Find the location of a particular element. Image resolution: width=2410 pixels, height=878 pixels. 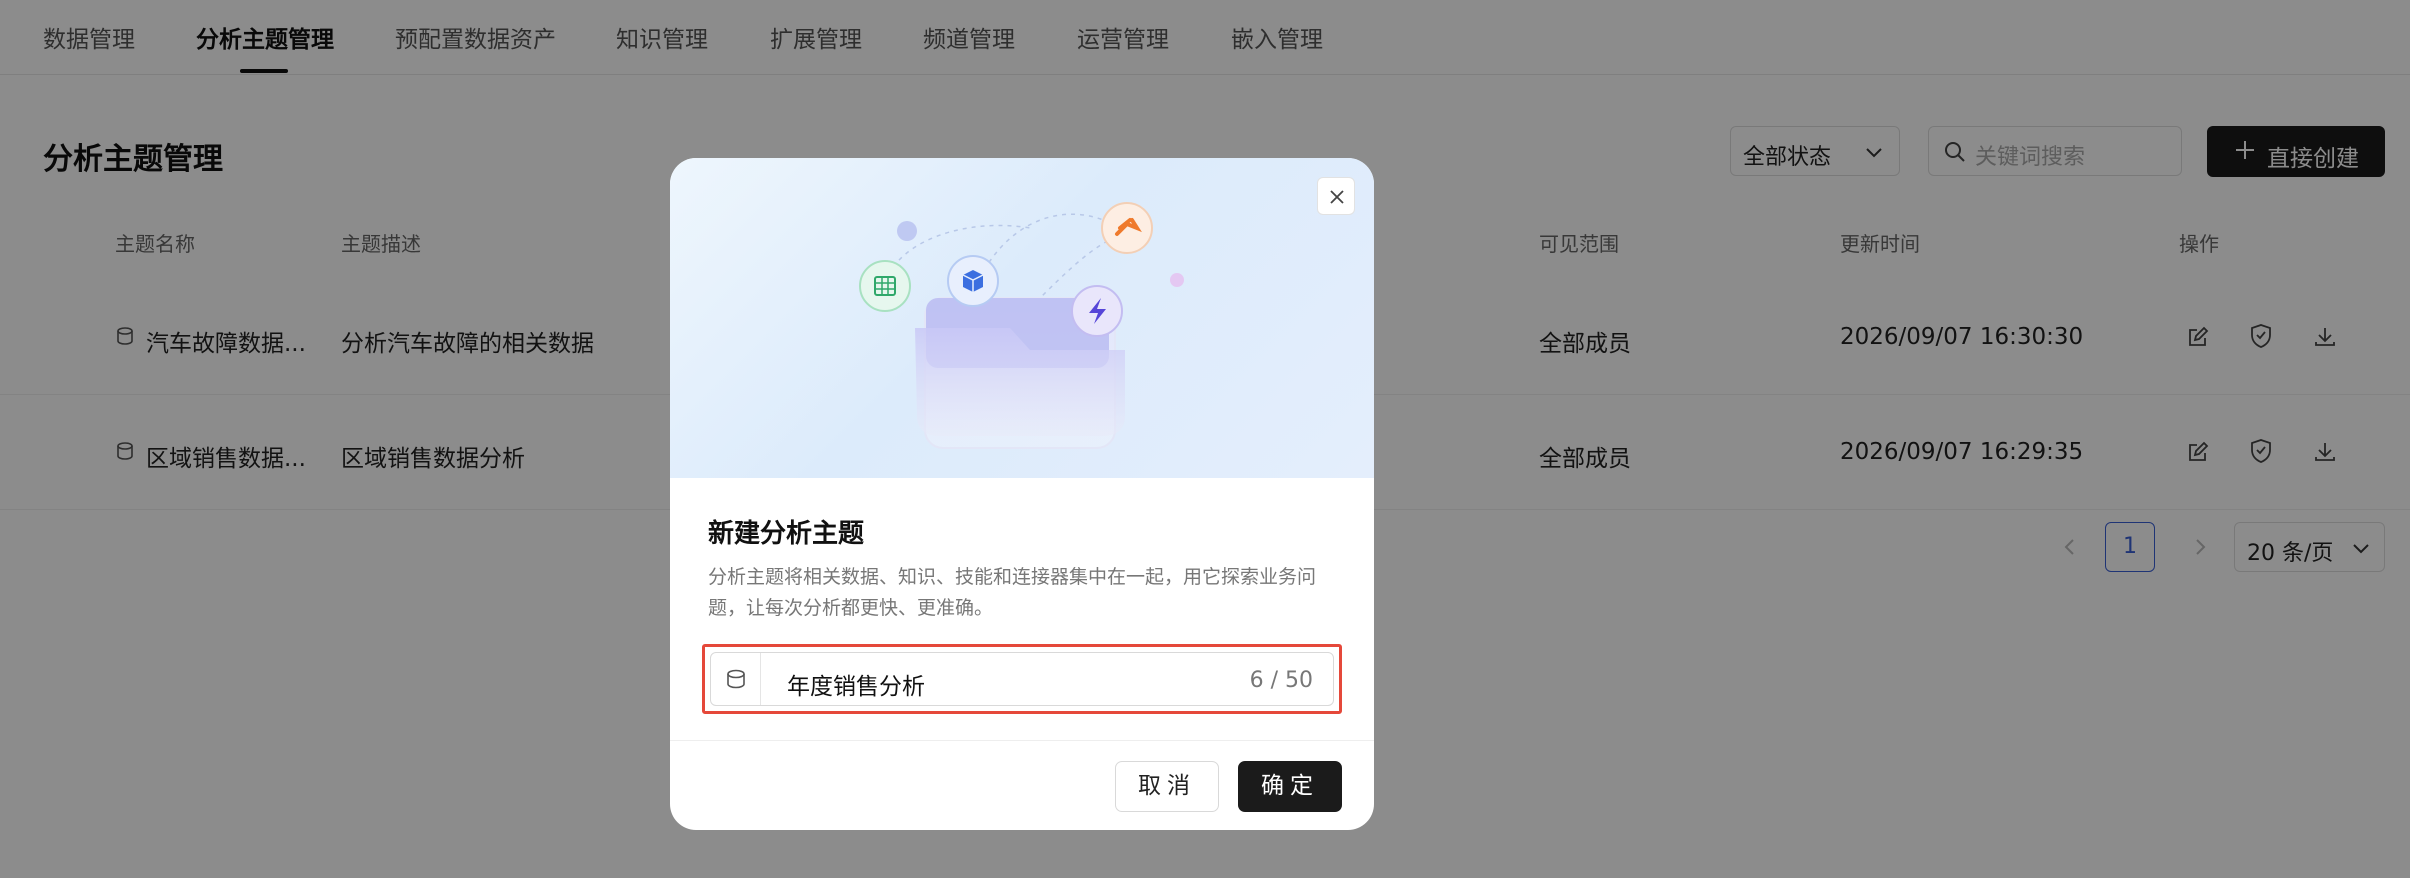

dialog-hero-illustration is located at coordinates (1022, 318).